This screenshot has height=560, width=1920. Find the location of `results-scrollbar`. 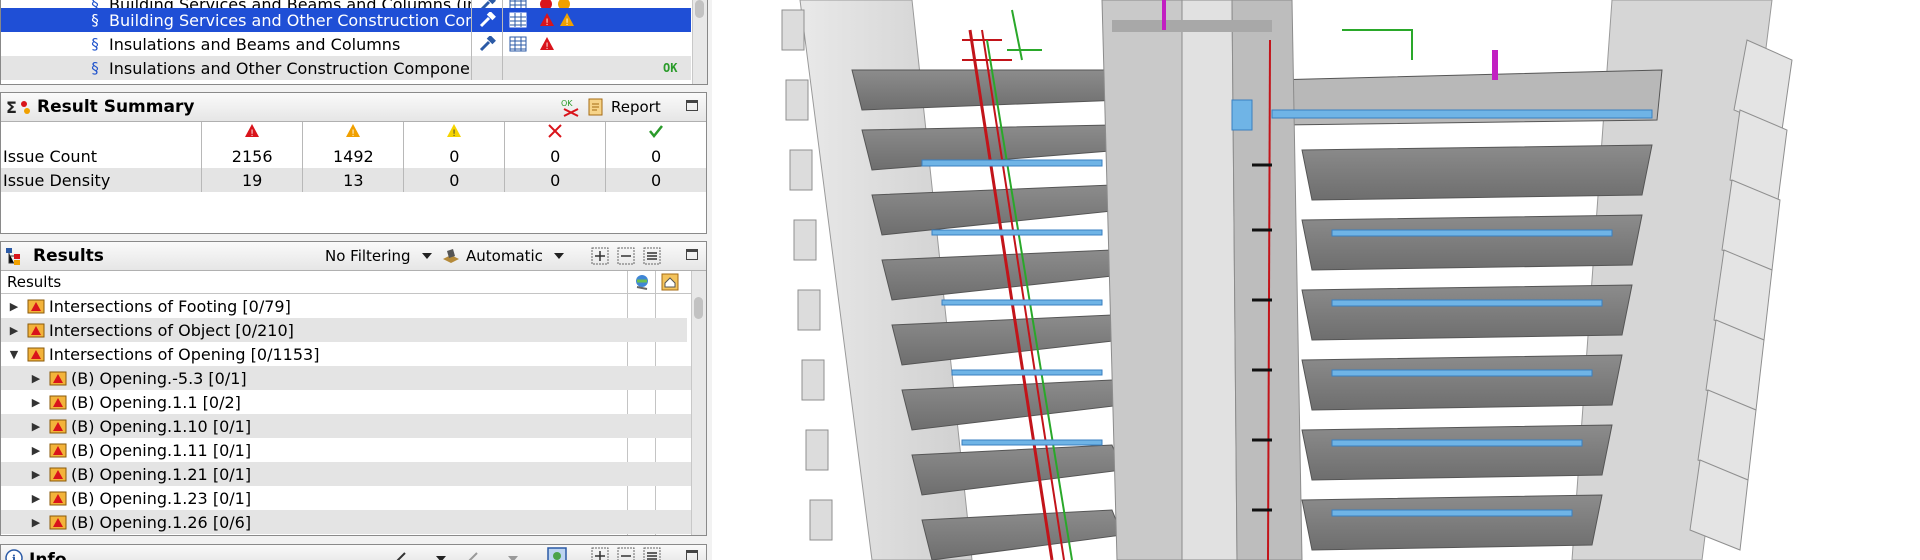

results-scrollbar is located at coordinates (698, 403).